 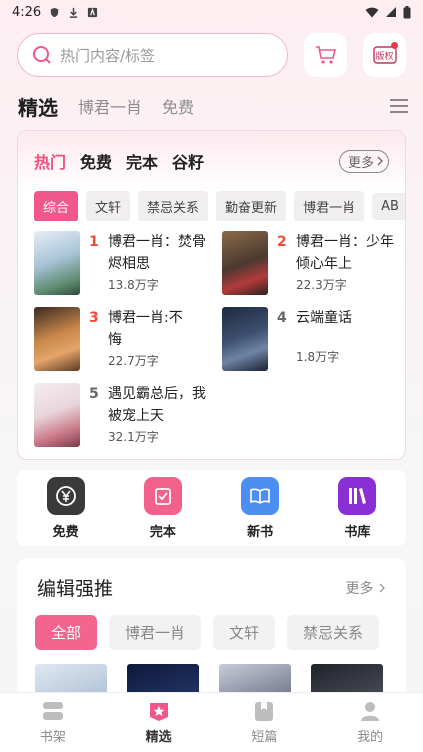 I want to click on book-word-count: 32.1万字, so click(x=133, y=437).